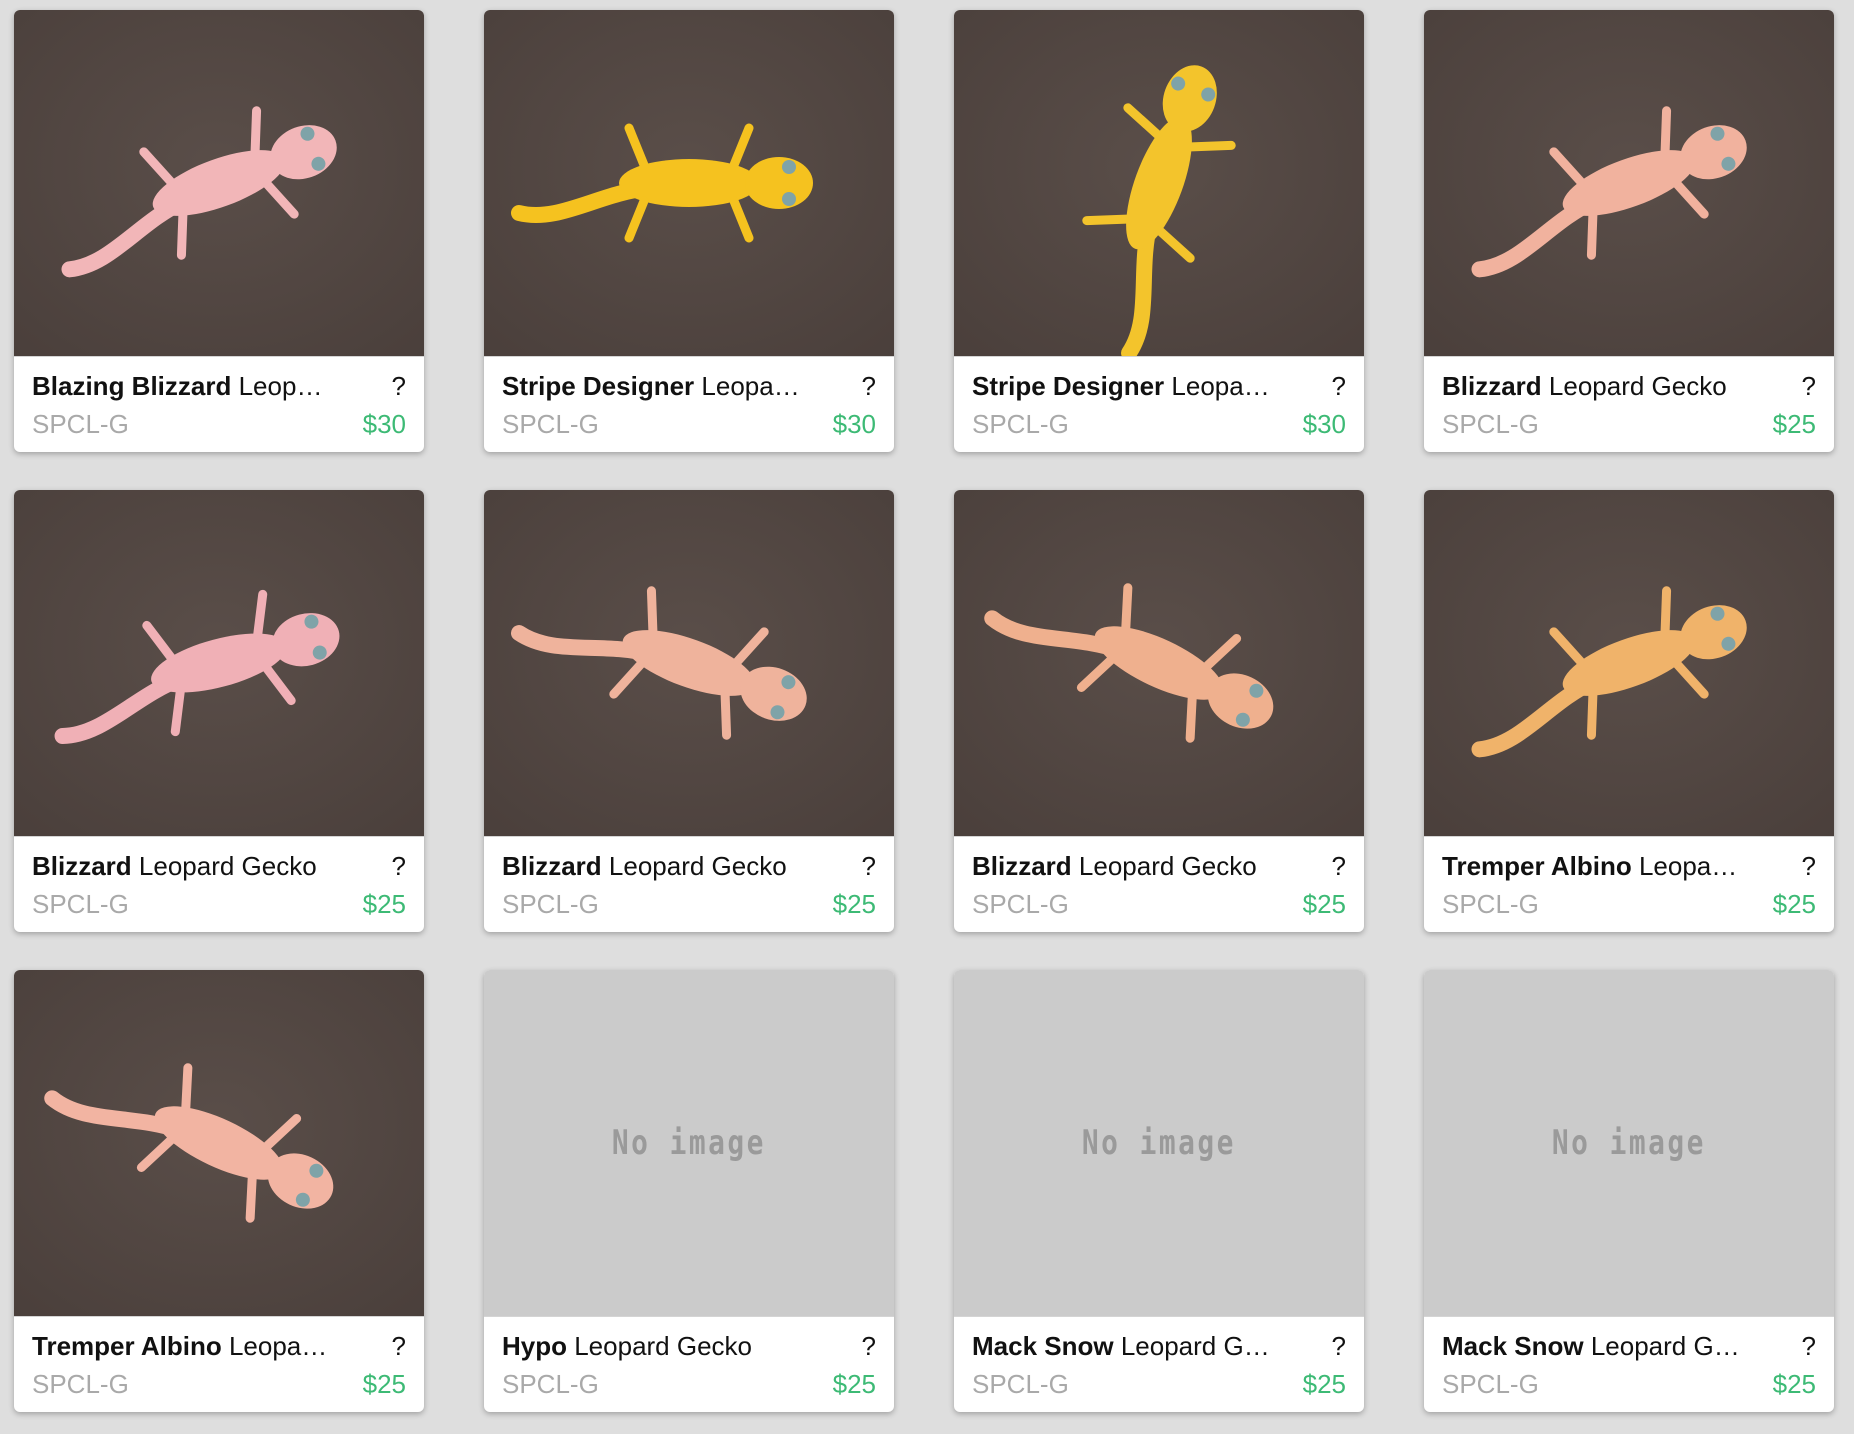  I want to click on product-morph: Blizzard, so click(552, 866).